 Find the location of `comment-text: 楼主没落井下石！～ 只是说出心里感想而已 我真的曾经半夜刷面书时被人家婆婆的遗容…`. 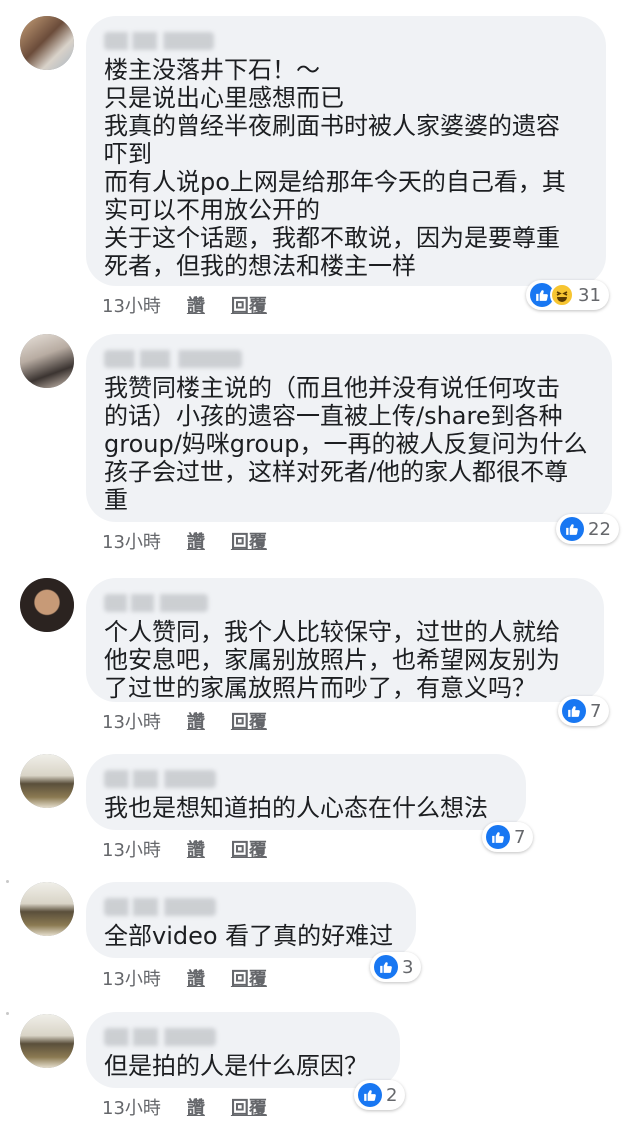

comment-text: 楼主没落井下石！～ 只是说出心里感想而已 我真的曾经半夜刷面书时被人家婆婆的遗容… is located at coordinates (335, 168).